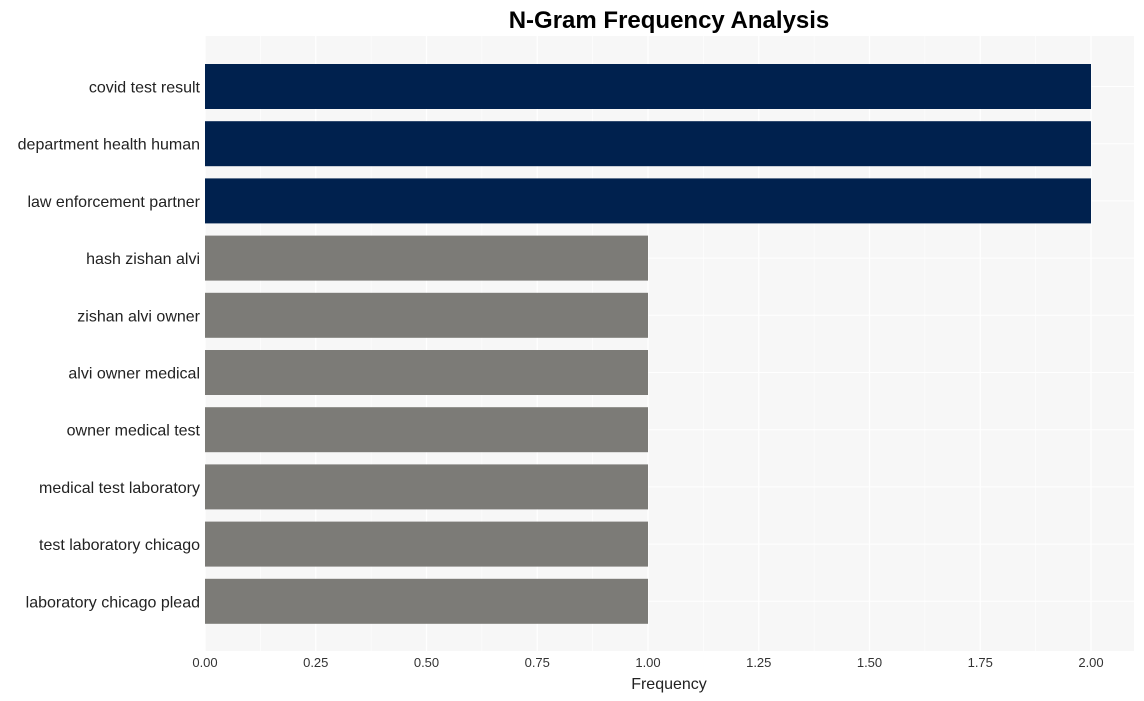 The image size is (1144, 701). Describe the element at coordinates (143, 259) in the screenshot. I see `category-label: hash zishan alvi` at that location.